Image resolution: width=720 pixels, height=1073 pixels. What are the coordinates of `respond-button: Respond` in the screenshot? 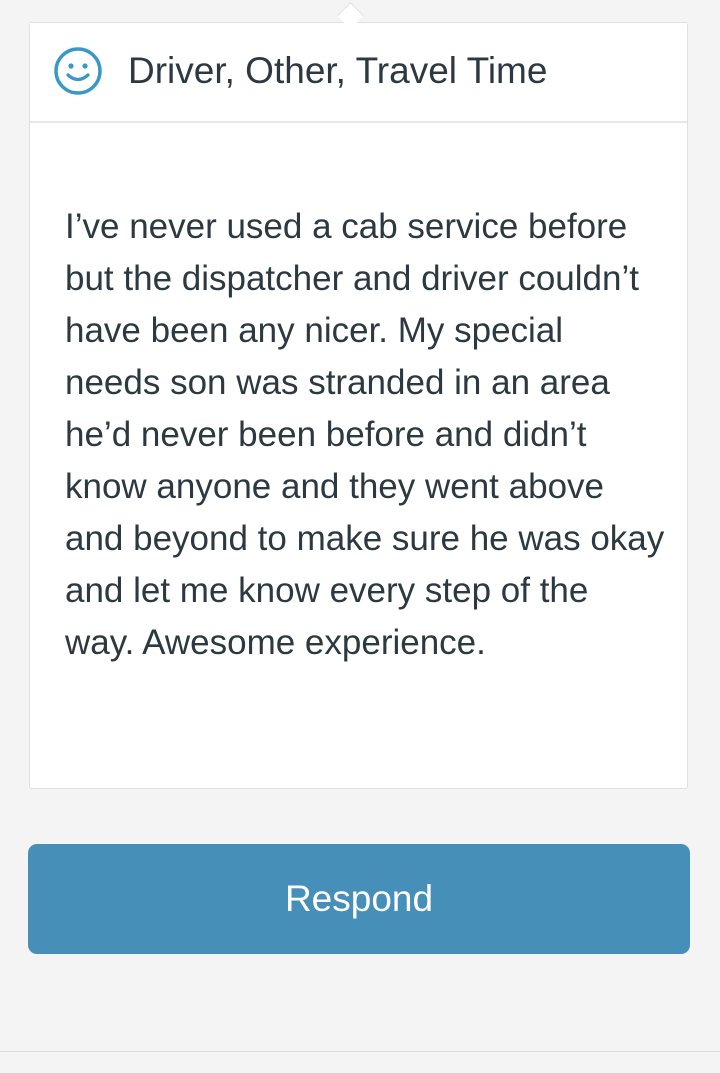 It's located at (359, 899).